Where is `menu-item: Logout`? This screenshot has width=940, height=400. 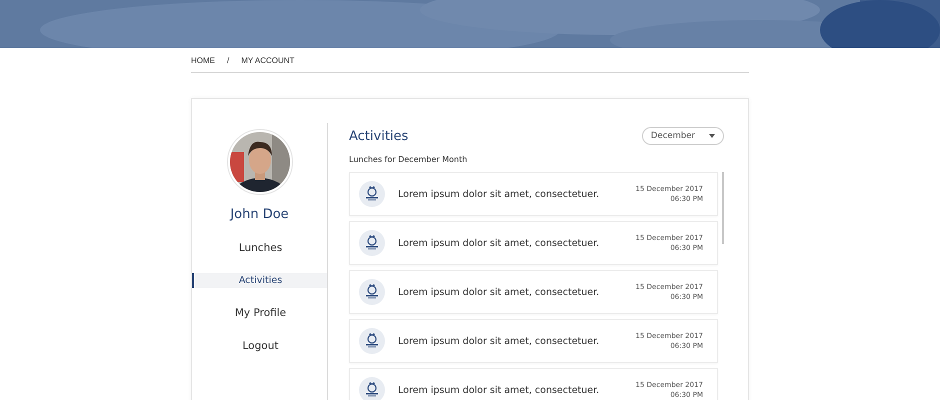 menu-item: Logout is located at coordinates (259, 346).